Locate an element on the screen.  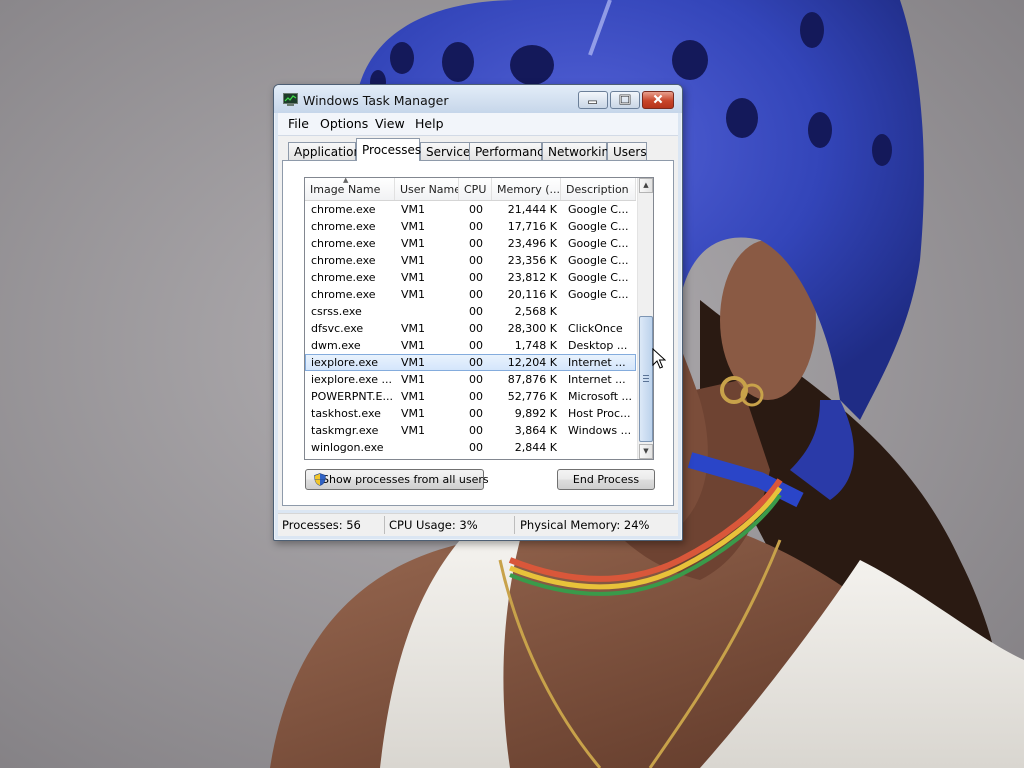
mouse-cursor-icon is located at coordinates (659, 358).